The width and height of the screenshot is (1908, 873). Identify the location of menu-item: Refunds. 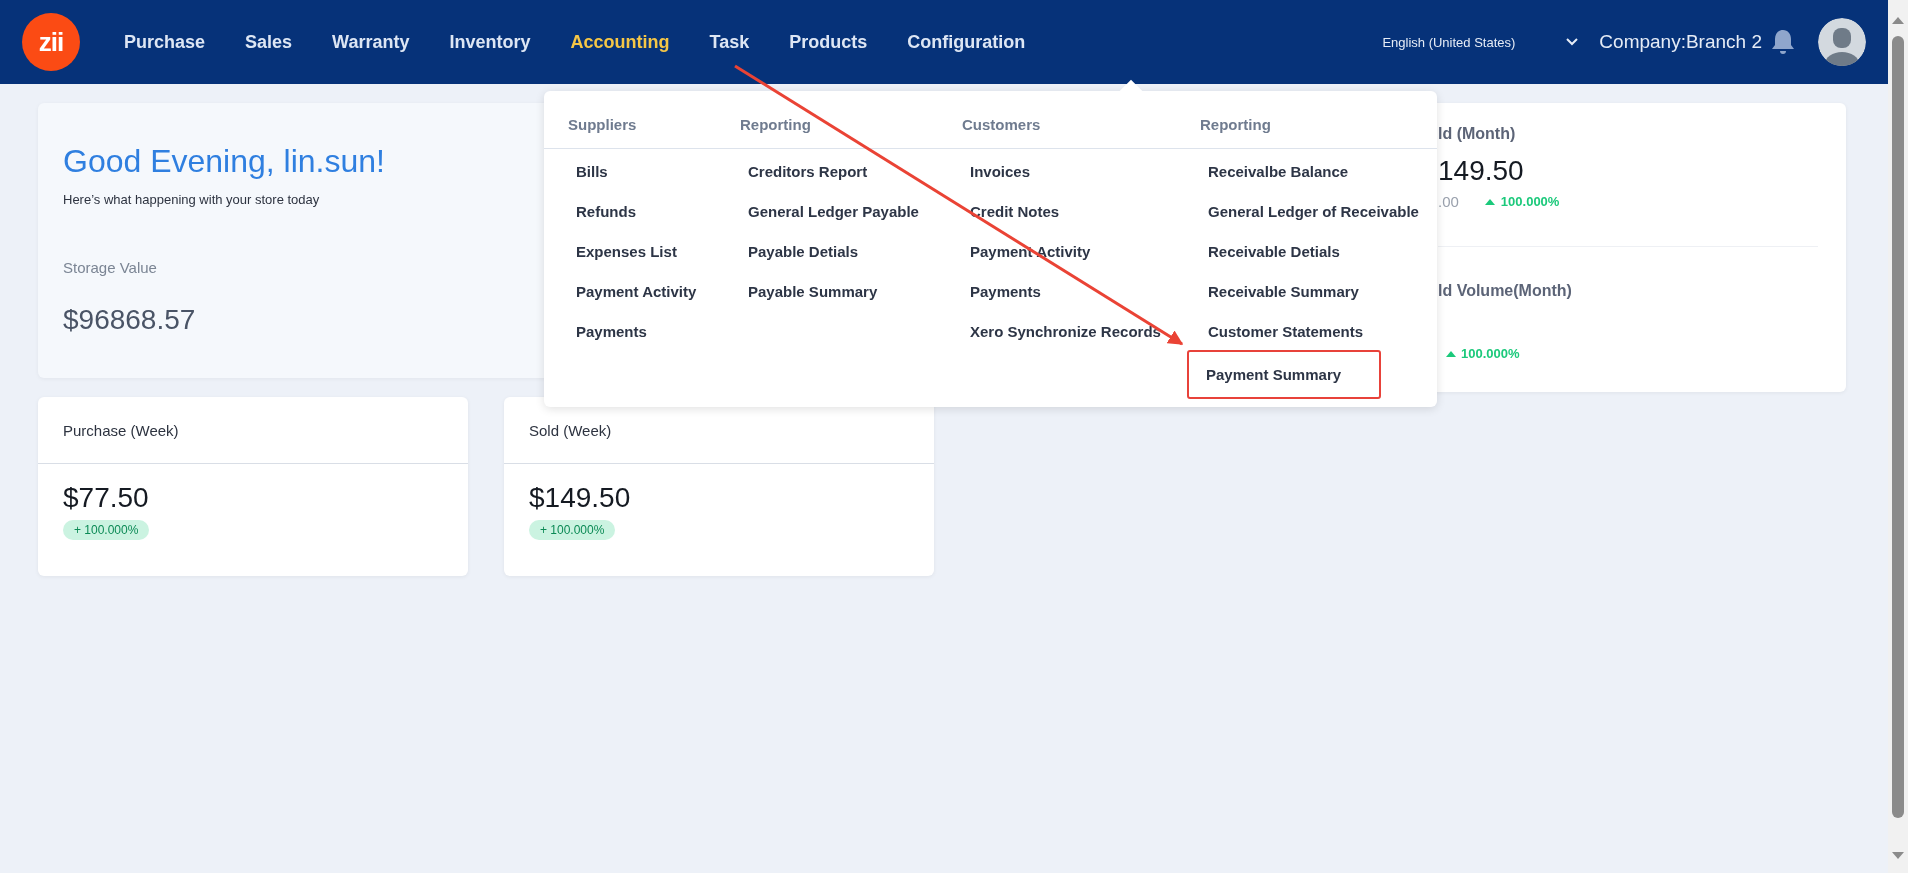
(606, 210).